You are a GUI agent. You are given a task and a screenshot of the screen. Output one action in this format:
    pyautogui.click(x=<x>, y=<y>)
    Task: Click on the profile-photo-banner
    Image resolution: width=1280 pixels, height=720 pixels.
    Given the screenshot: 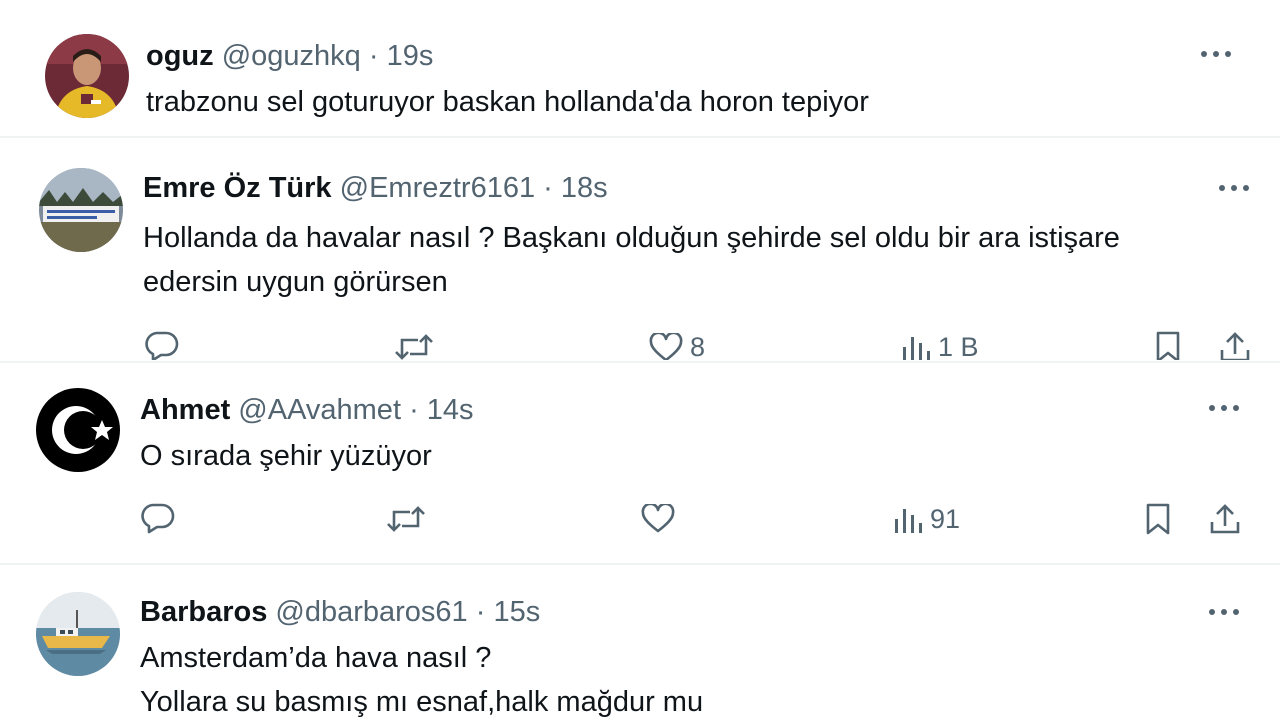 What is the action you would take?
    pyautogui.click(x=81, y=210)
    